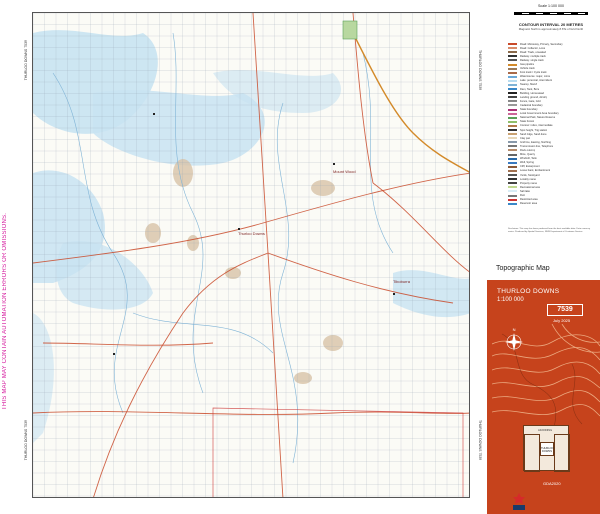  Describe the element at coordinates (538, 118) in the screenshot. I see `legend-label: National Park, Nature Reserve` at that location.